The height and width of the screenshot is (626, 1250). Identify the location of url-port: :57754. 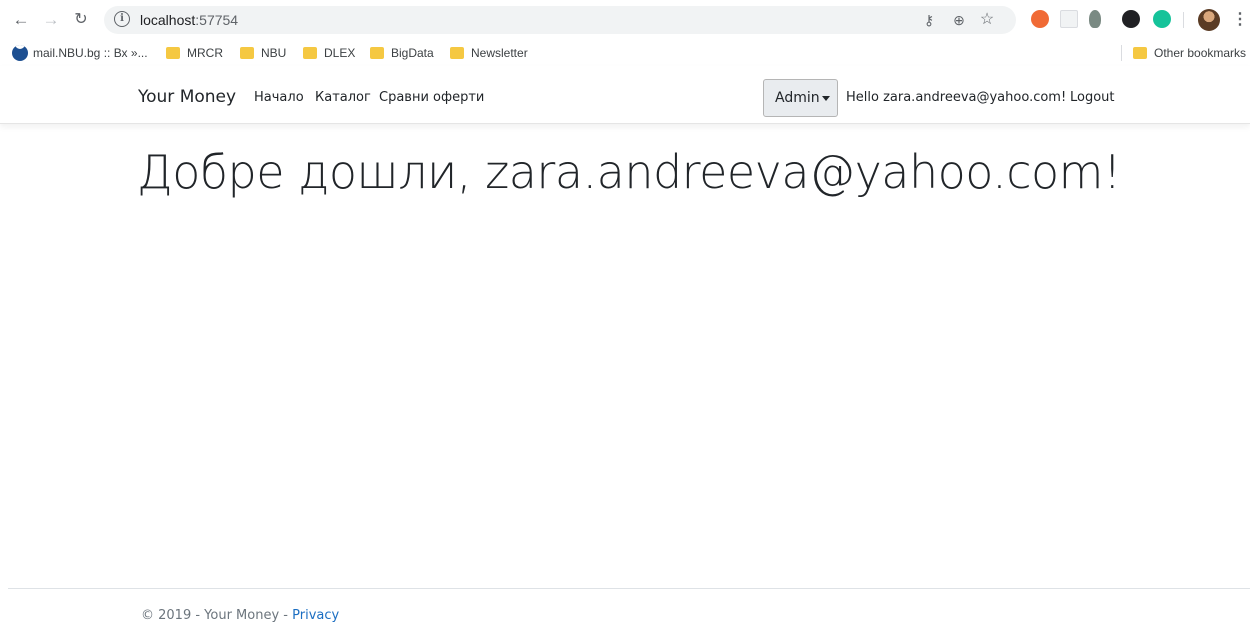
(217, 20).